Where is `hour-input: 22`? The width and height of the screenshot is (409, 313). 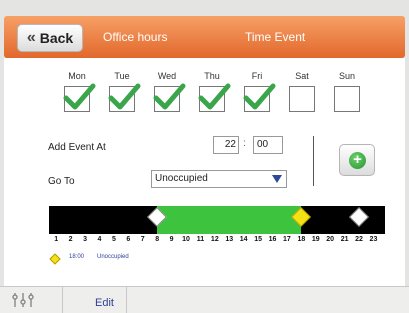 hour-input: 22 is located at coordinates (226, 145).